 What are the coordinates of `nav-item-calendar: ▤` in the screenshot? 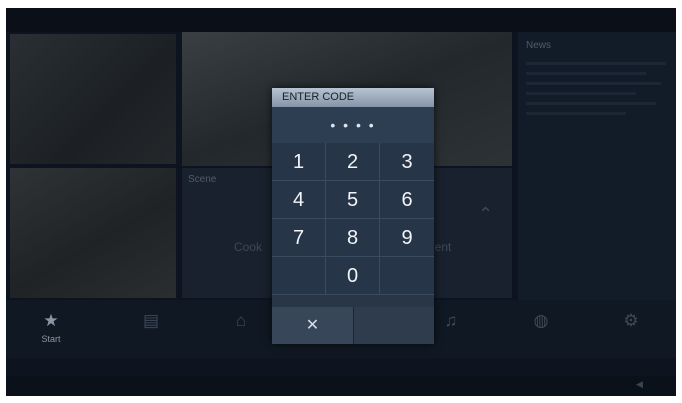 It's located at (151, 329).